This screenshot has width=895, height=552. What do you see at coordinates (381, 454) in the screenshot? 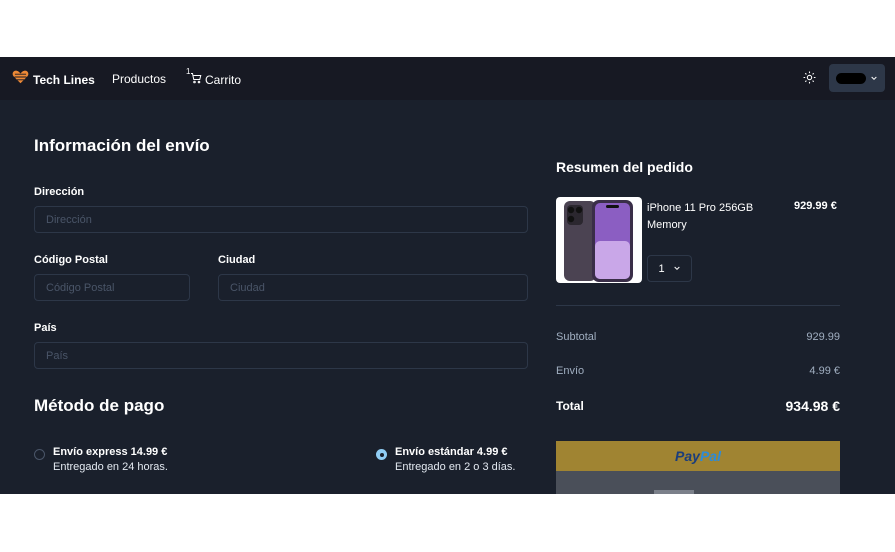
I see `radio-standard` at bounding box center [381, 454].